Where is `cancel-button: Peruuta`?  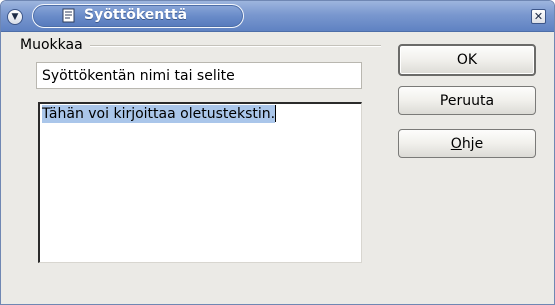
cancel-button: Peruuta is located at coordinates (467, 100).